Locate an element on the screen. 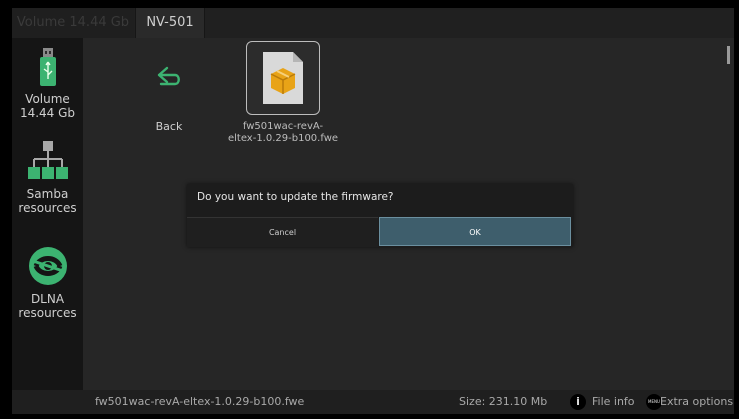 This screenshot has width=739, height=419. sidebar-item-volume: Volume 14.44 Gb is located at coordinates (47, 84).